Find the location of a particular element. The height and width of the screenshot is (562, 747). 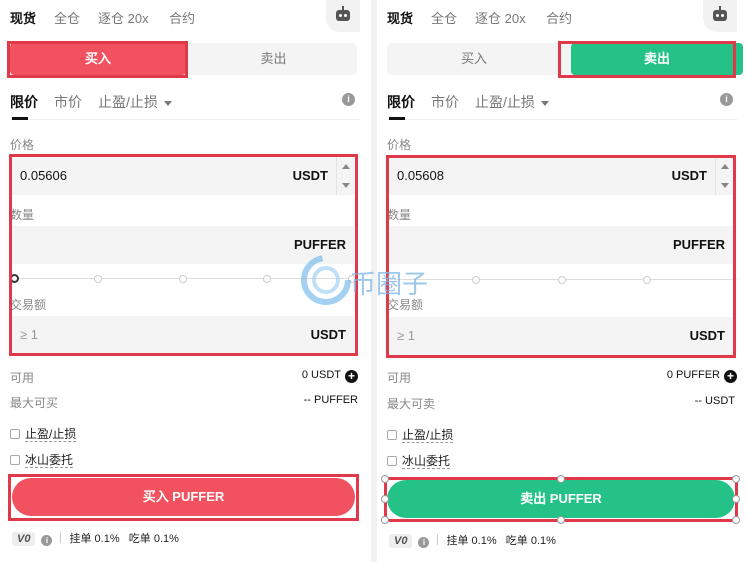

available-value: 0 USDT + is located at coordinates (330, 376).